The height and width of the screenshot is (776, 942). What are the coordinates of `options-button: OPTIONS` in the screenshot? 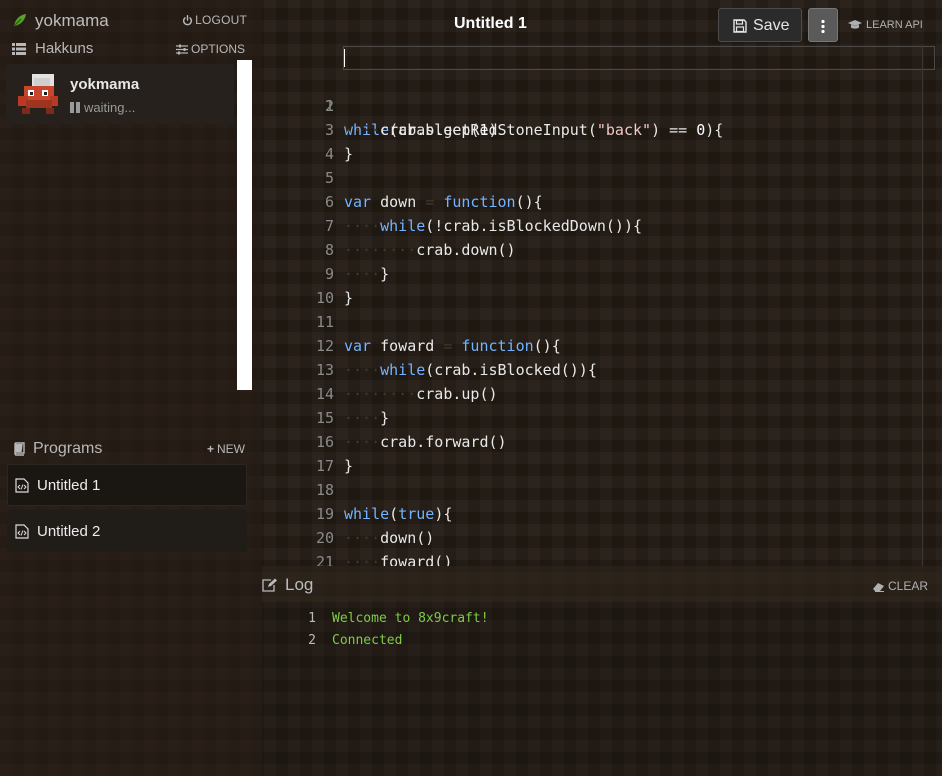 It's located at (210, 49).